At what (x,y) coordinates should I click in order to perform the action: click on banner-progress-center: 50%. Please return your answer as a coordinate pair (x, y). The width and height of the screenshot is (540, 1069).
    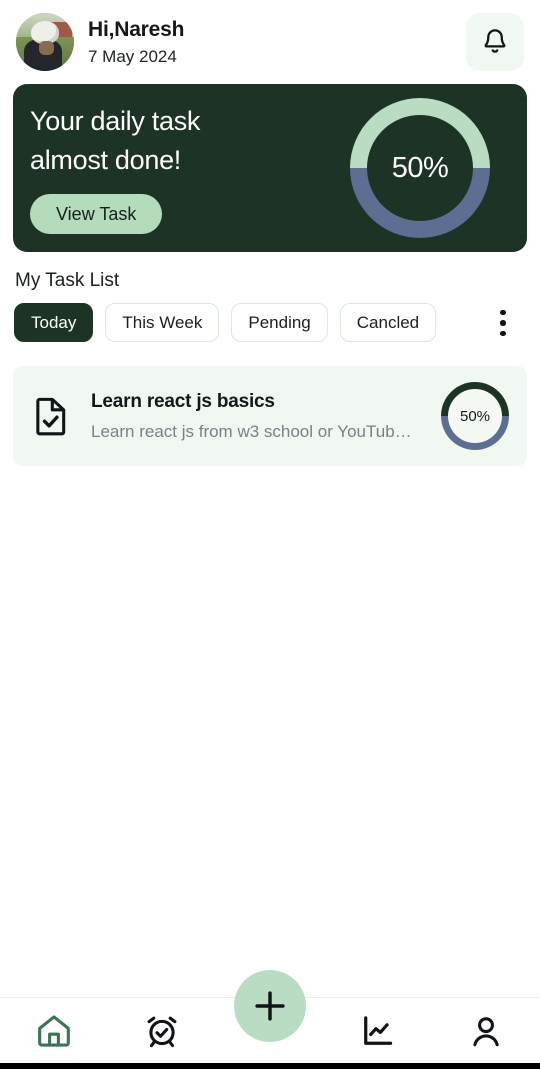
    Looking at the image, I should click on (420, 168).